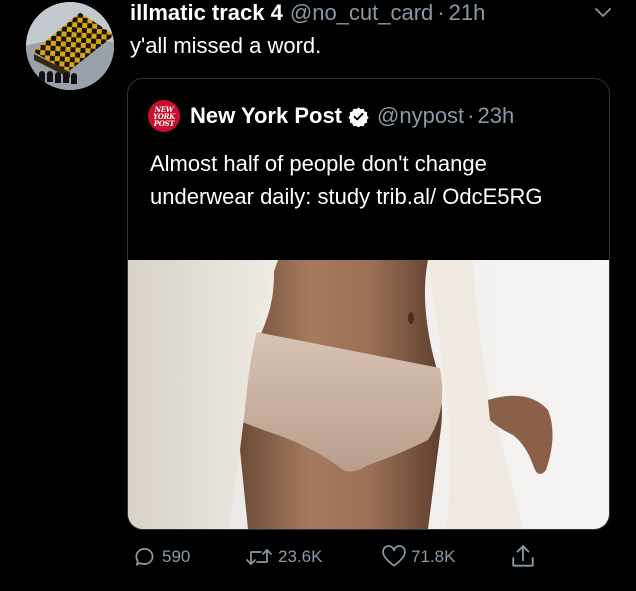 The width and height of the screenshot is (636, 591). What do you see at coordinates (226, 45) in the screenshot?
I see `tweet-text: y'all missed a word.` at bounding box center [226, 45].